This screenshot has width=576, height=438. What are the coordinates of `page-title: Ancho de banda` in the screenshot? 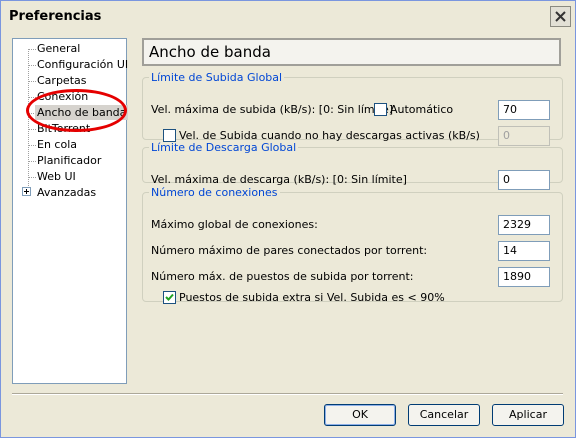 It's located at (210, 52).